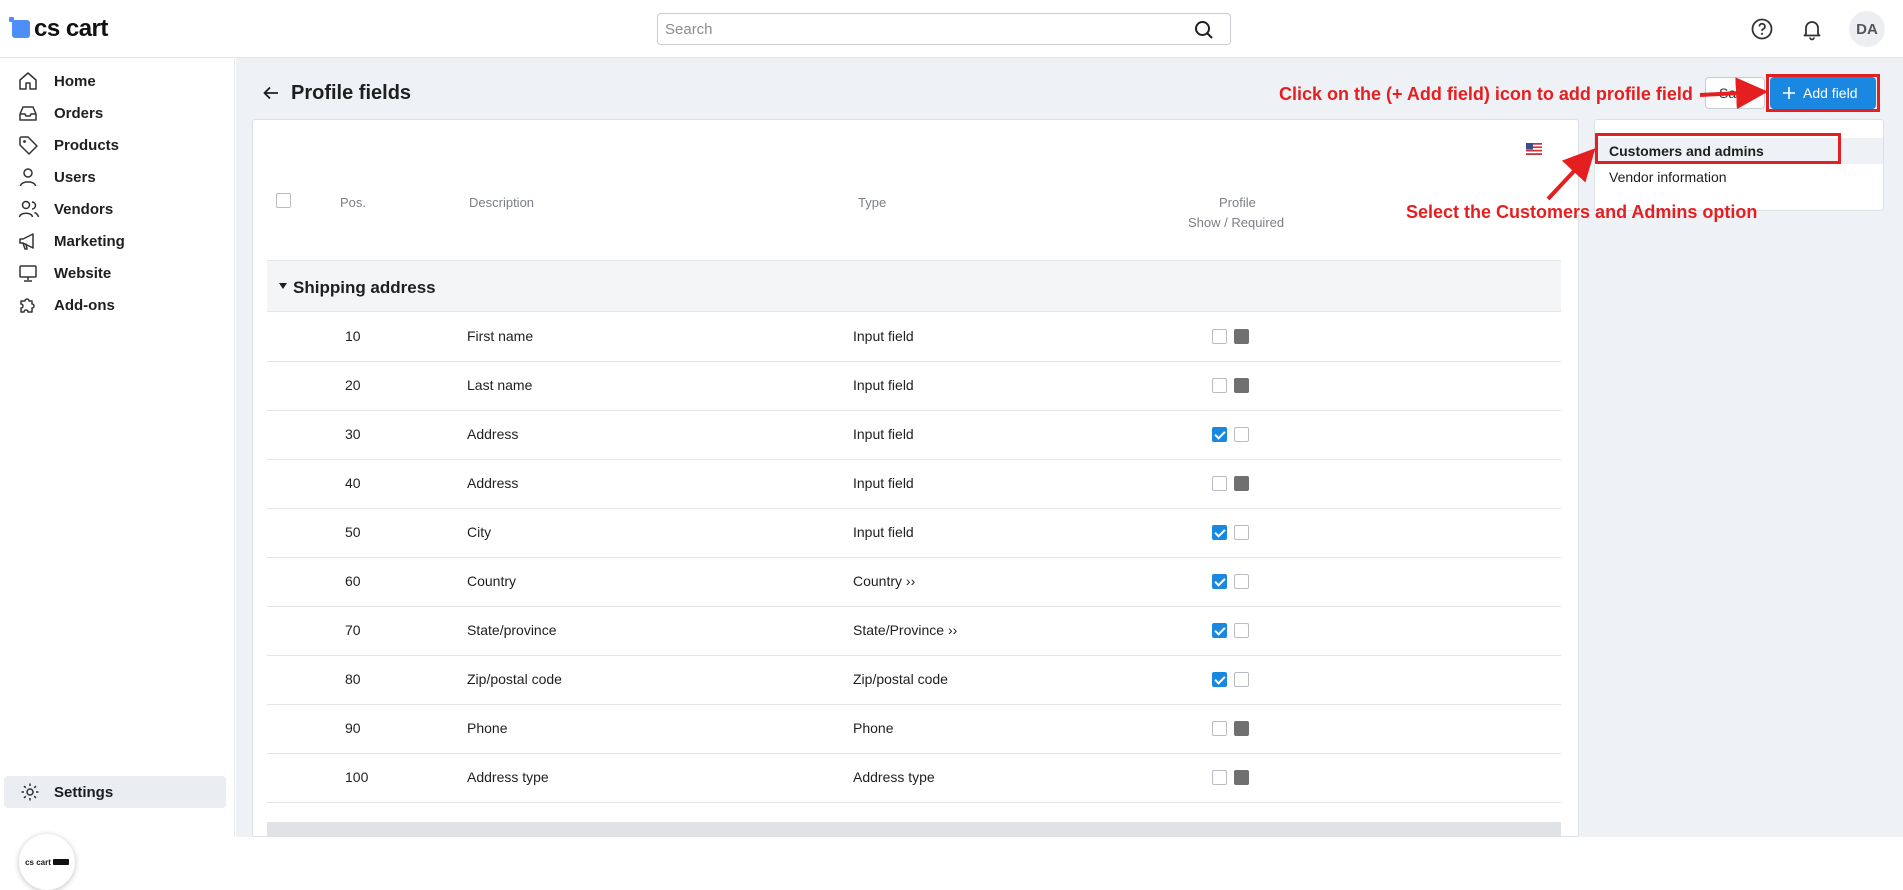  What do you see at coordinates (353, 532) in the screenshot?
I see `row-pos: 50` at bounding box center [353, 532].